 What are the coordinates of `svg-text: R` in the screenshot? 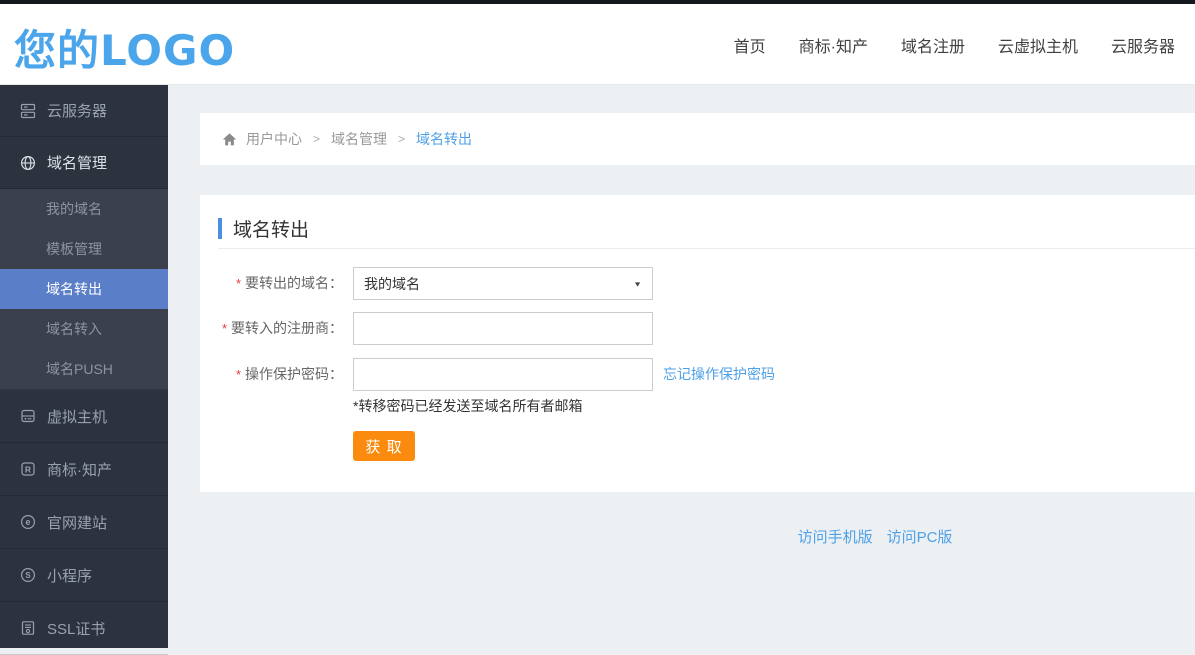 It's located at (28, 469).